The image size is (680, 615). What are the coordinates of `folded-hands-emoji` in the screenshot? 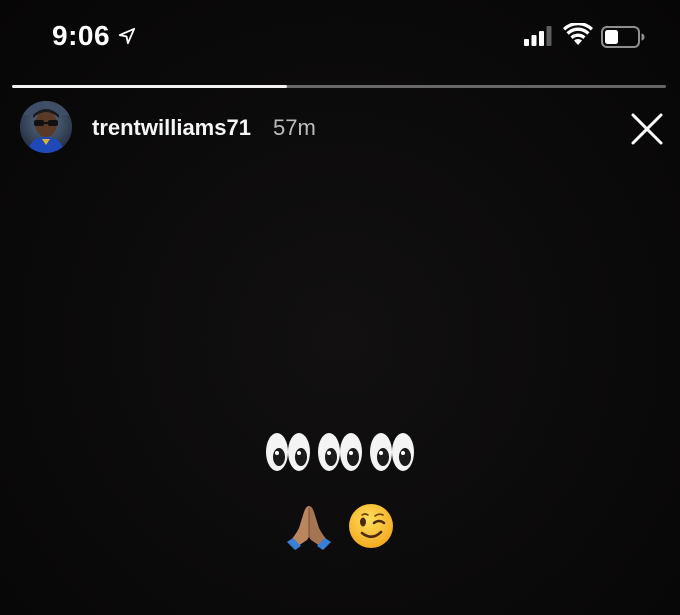 It's located at (309, 528).